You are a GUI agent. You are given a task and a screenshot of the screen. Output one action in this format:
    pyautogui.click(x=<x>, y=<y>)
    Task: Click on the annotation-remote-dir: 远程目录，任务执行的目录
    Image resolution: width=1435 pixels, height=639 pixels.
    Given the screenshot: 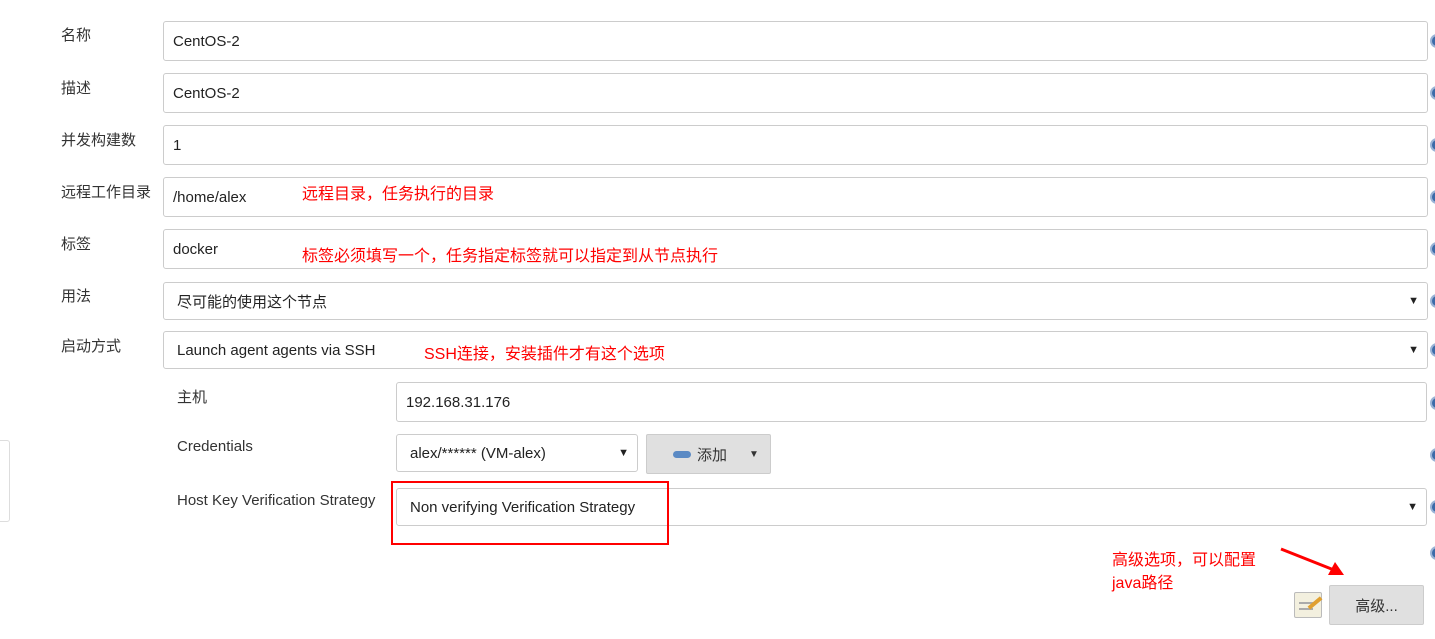 What is the action you would take?
    pyautogui.click(x=398, y=194)
    